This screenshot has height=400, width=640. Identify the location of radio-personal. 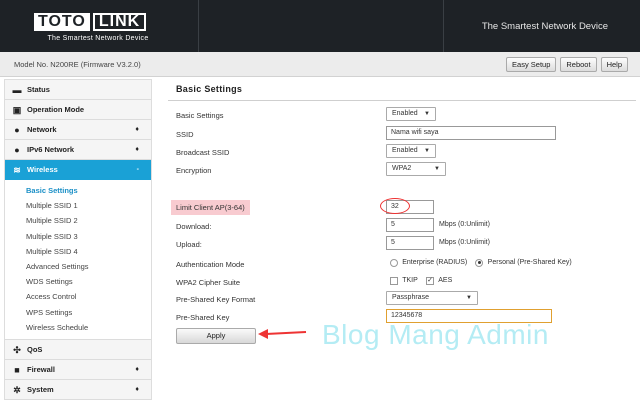
(479, 262).